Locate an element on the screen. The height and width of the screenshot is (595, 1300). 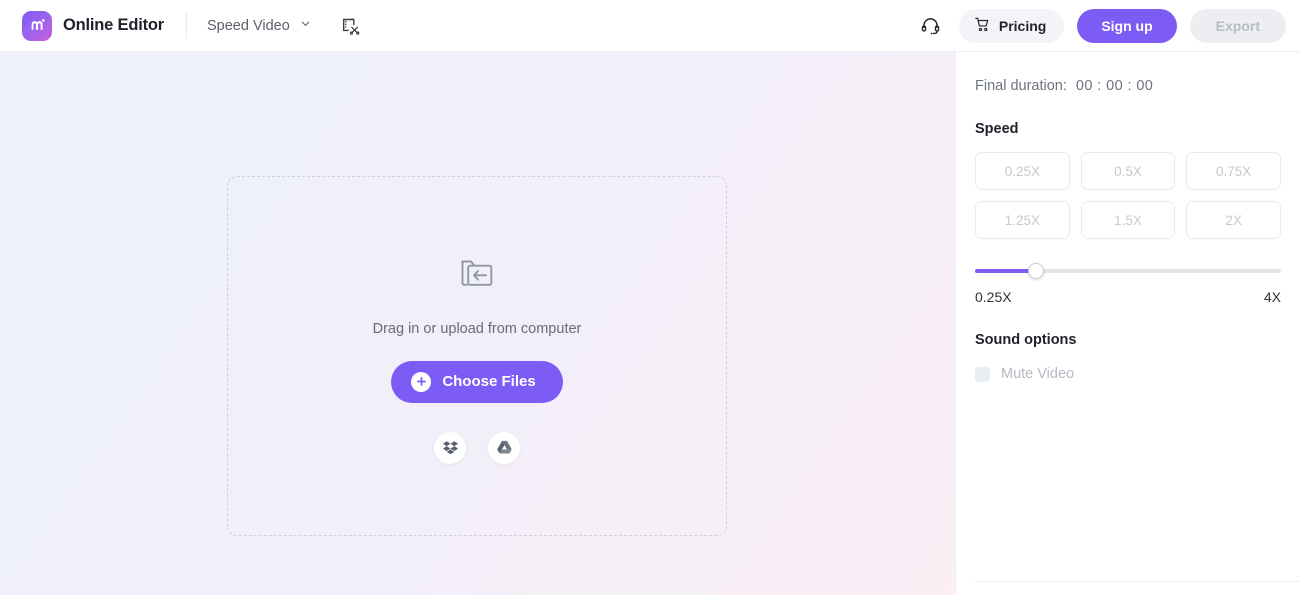
speed-preset-075x: 0.75X is located at coordinates (1233, 171).